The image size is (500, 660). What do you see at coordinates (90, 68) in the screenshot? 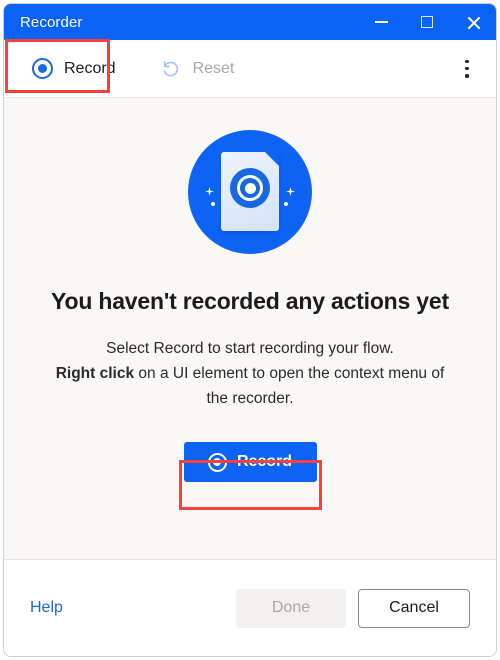
I see `toolbar-record-label: Record` at bounding box center [90, 68].